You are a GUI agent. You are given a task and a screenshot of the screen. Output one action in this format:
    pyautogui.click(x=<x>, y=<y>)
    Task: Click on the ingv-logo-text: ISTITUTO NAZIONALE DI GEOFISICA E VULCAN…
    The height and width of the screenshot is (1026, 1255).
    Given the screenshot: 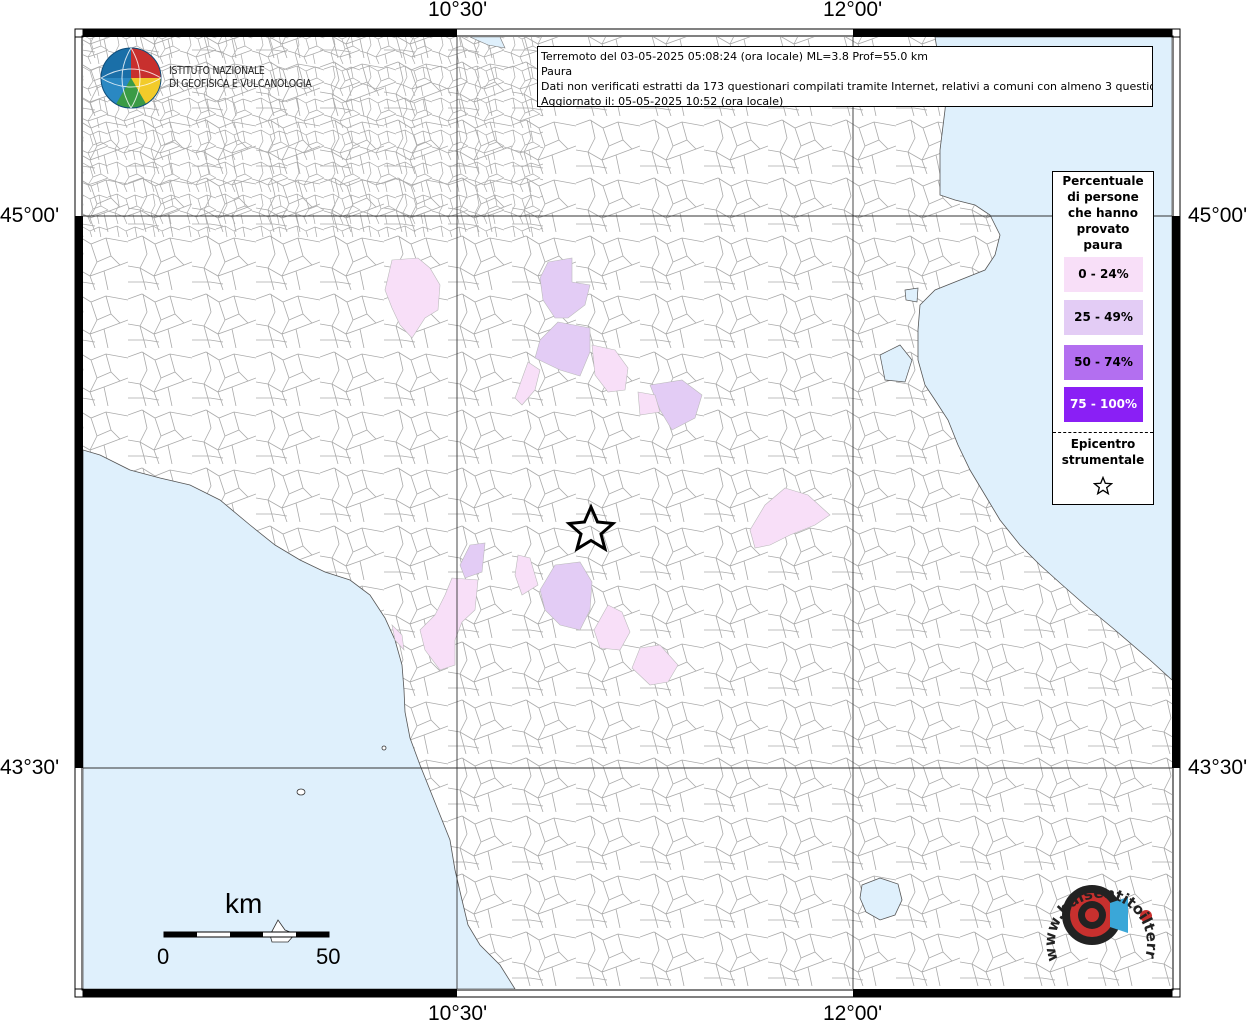 What is the action you would take?
    pyautogui.click(x=240, y=77)
    